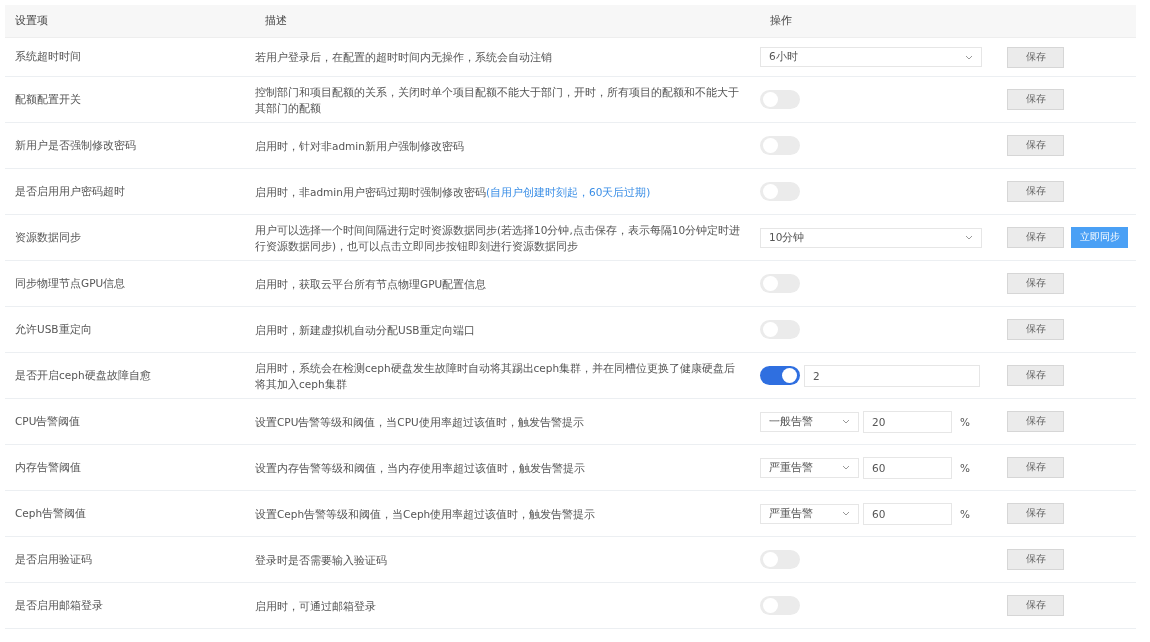 This screenshot has height=642, width=1150. I want to click on column-header: 设置项, so click(31, 21).